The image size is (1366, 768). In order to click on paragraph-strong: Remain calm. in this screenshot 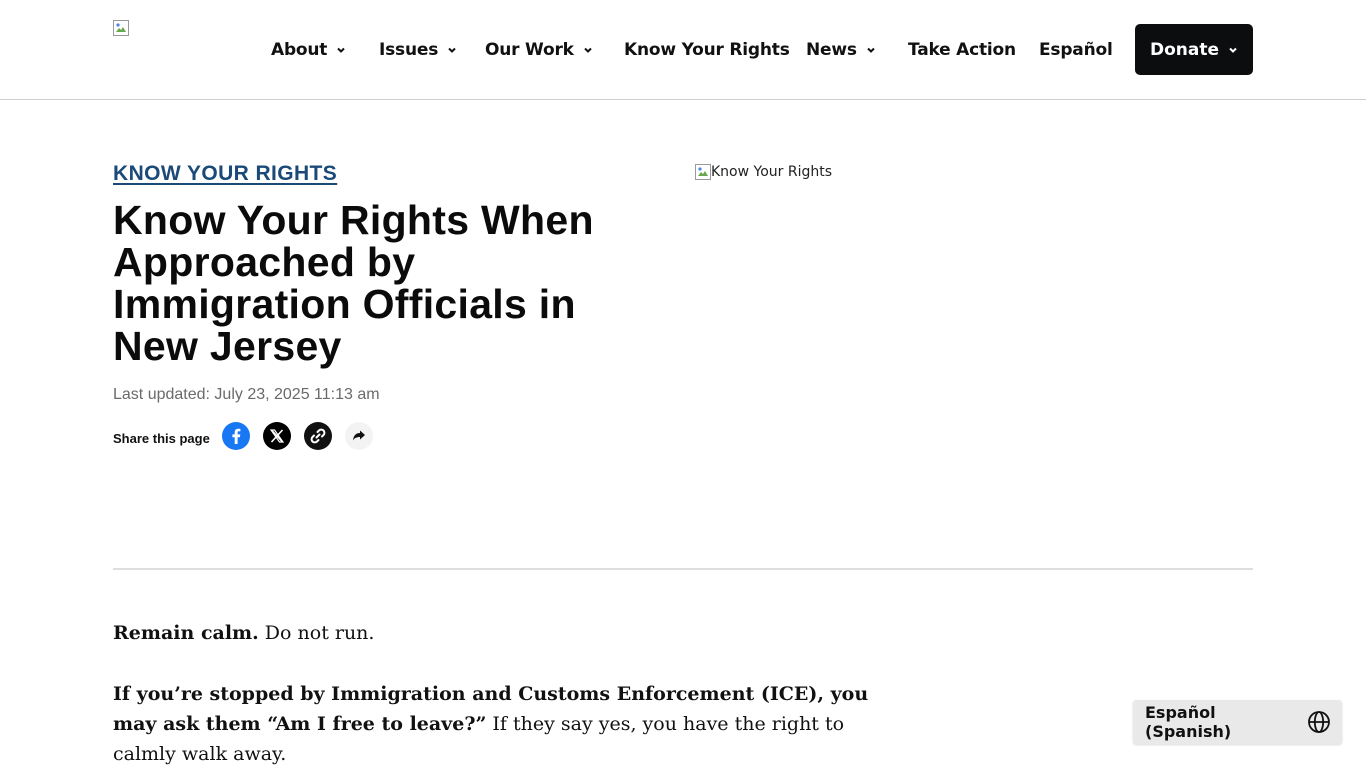, I will do `click(186, 633)`.